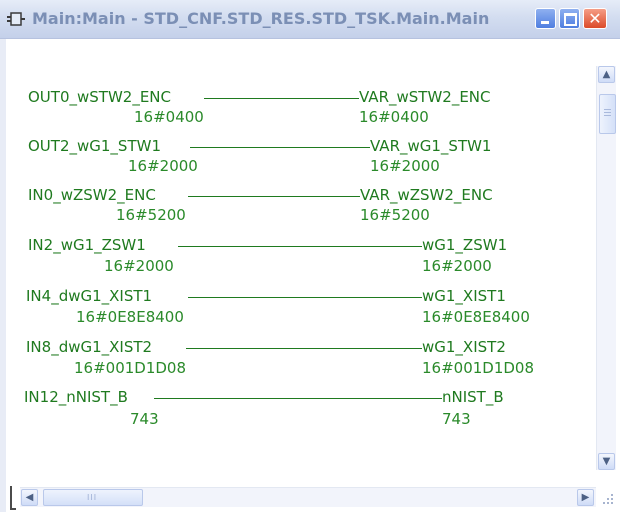  Describe the element at coordinates (94, 146) in the screenshot. I see `source-signal: OUT2_wG1_STW1` at that location.